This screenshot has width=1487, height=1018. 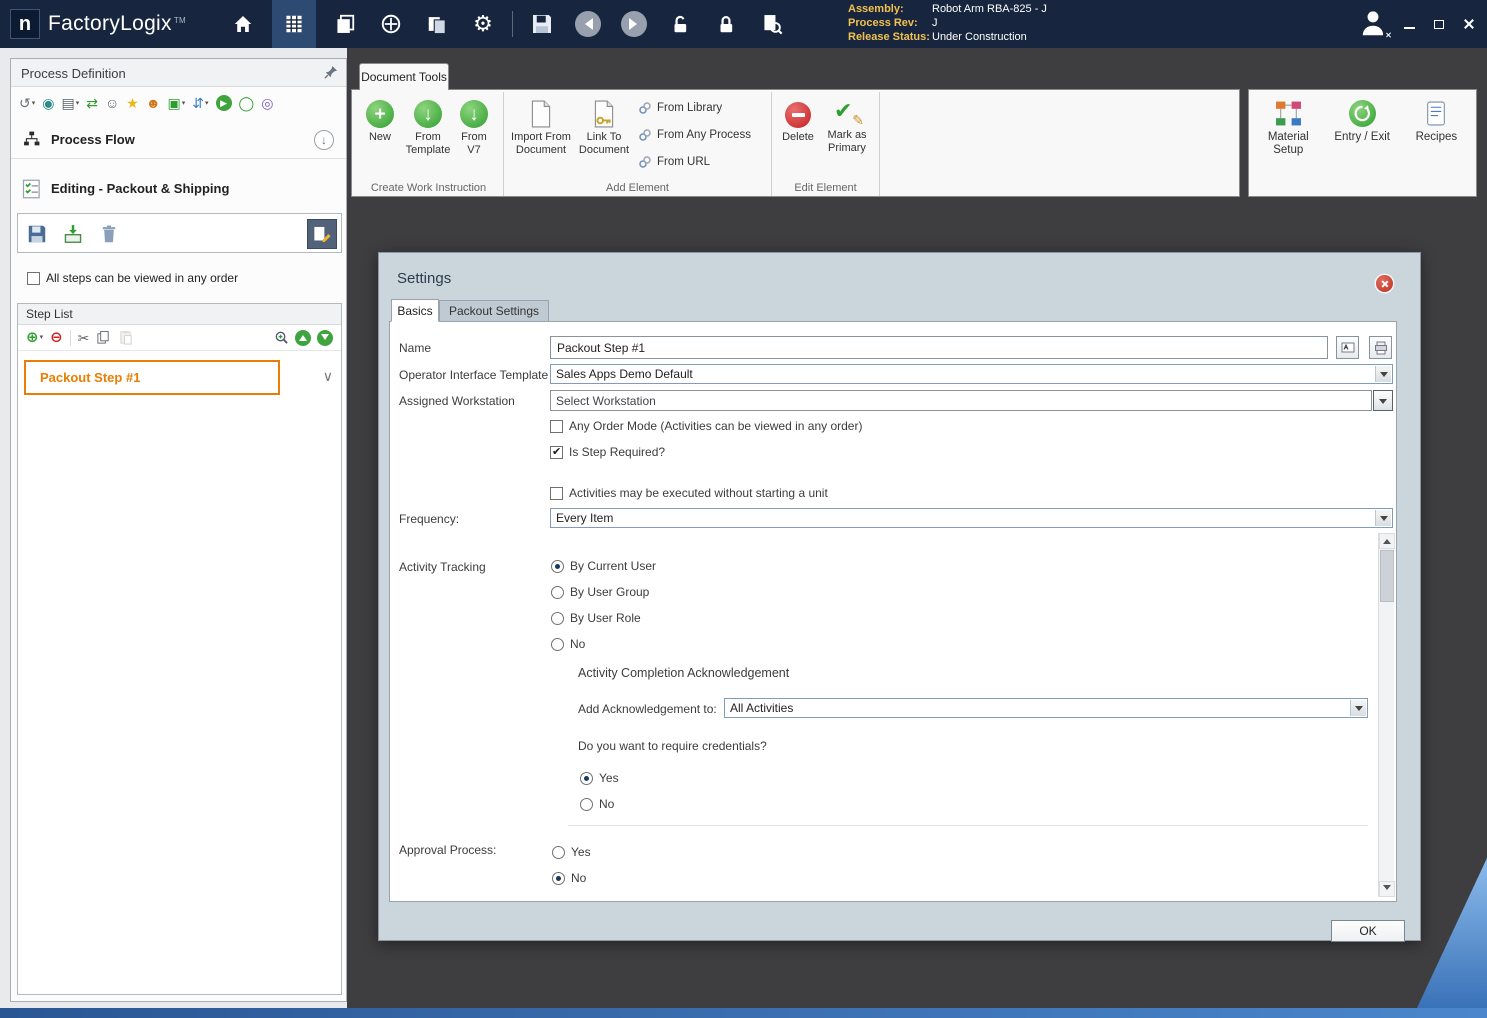 What do you see at coordinates (177, 103) in the screenshot?
I see `export-icon: ▣ ▾` at bounding box center [177, 103].